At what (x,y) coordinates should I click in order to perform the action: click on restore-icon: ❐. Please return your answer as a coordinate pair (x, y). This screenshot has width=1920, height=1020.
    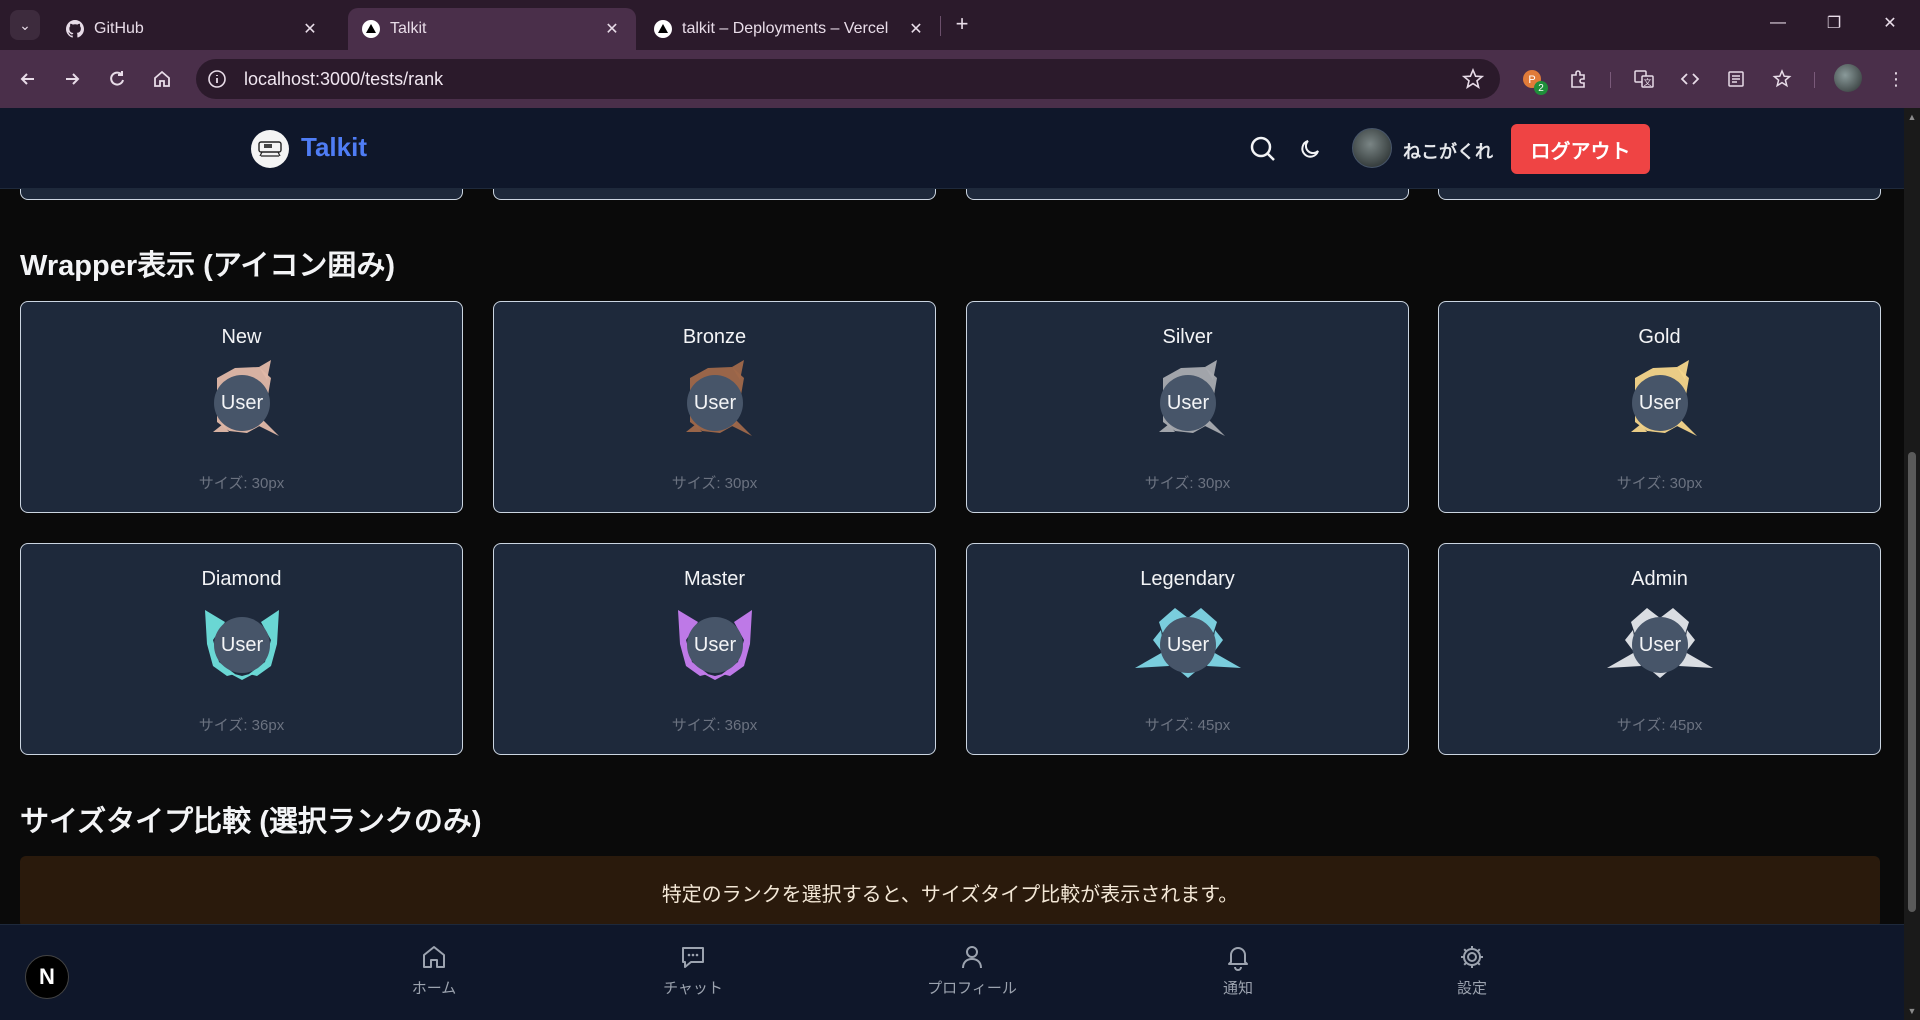
    Looking at the image, I should click on (1834, 23).